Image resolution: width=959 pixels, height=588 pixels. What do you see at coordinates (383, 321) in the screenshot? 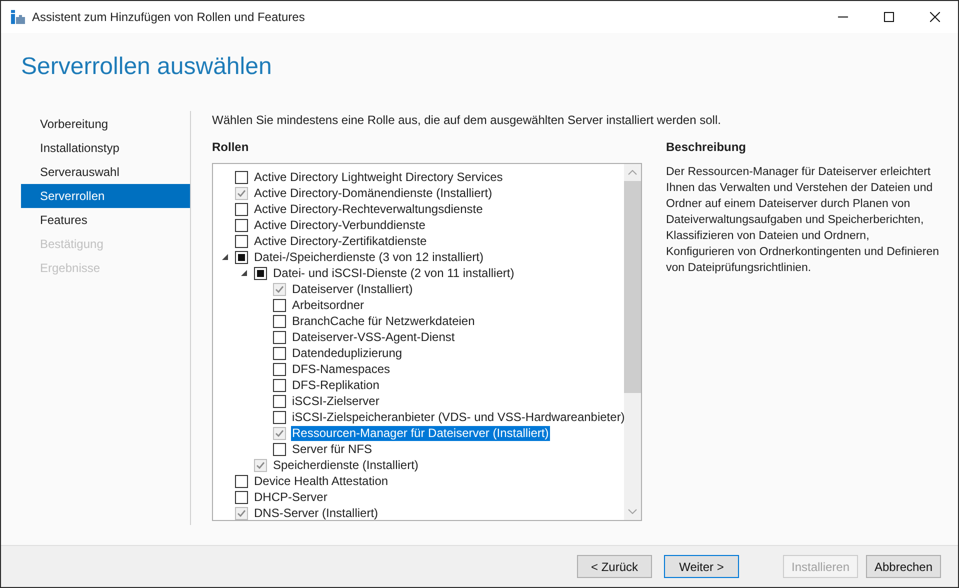
I see `role-label: BranchCache für Netzwerkdateien` at bounding box center [383, 321].